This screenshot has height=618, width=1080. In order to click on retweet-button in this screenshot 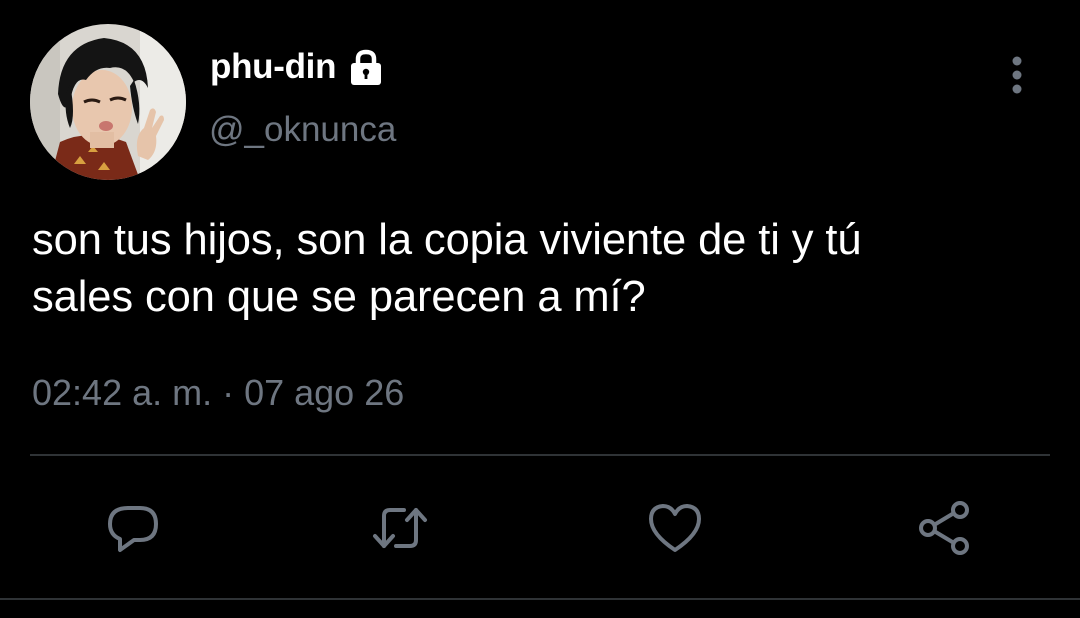, I will do `click(400, 528)`.